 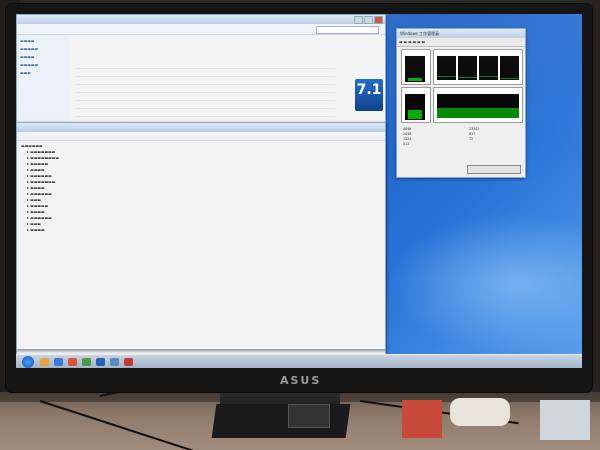 I want to click on memory-box, so click(x=416, y=105).